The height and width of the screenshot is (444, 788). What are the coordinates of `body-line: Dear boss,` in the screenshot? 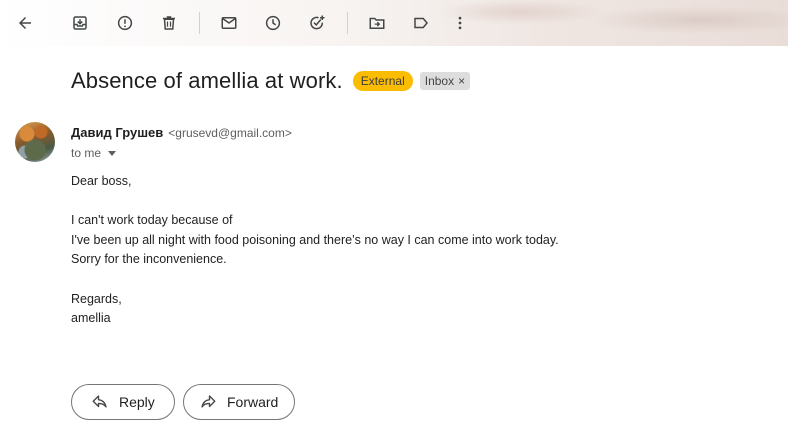 It's located at (101, 181).